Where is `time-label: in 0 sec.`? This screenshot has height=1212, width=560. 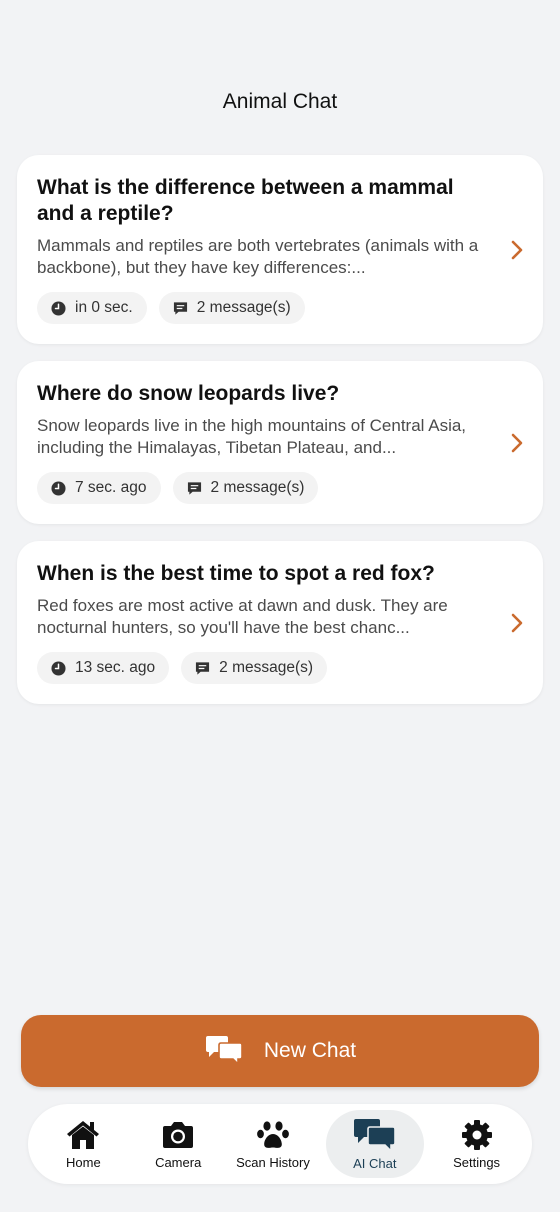
time-label: in 0 sec. is located at coordinates (104, 307).